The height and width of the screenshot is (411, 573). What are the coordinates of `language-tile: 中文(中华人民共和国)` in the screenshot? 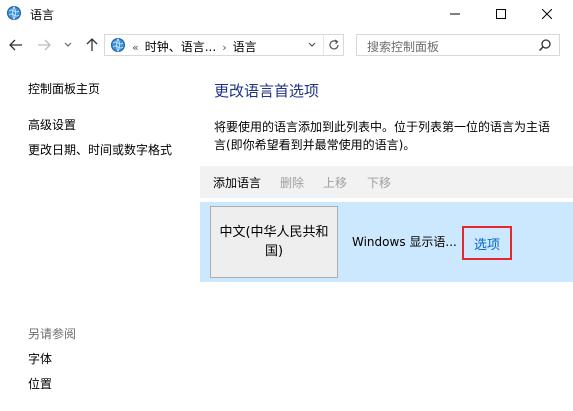 It's located at (274, 242).